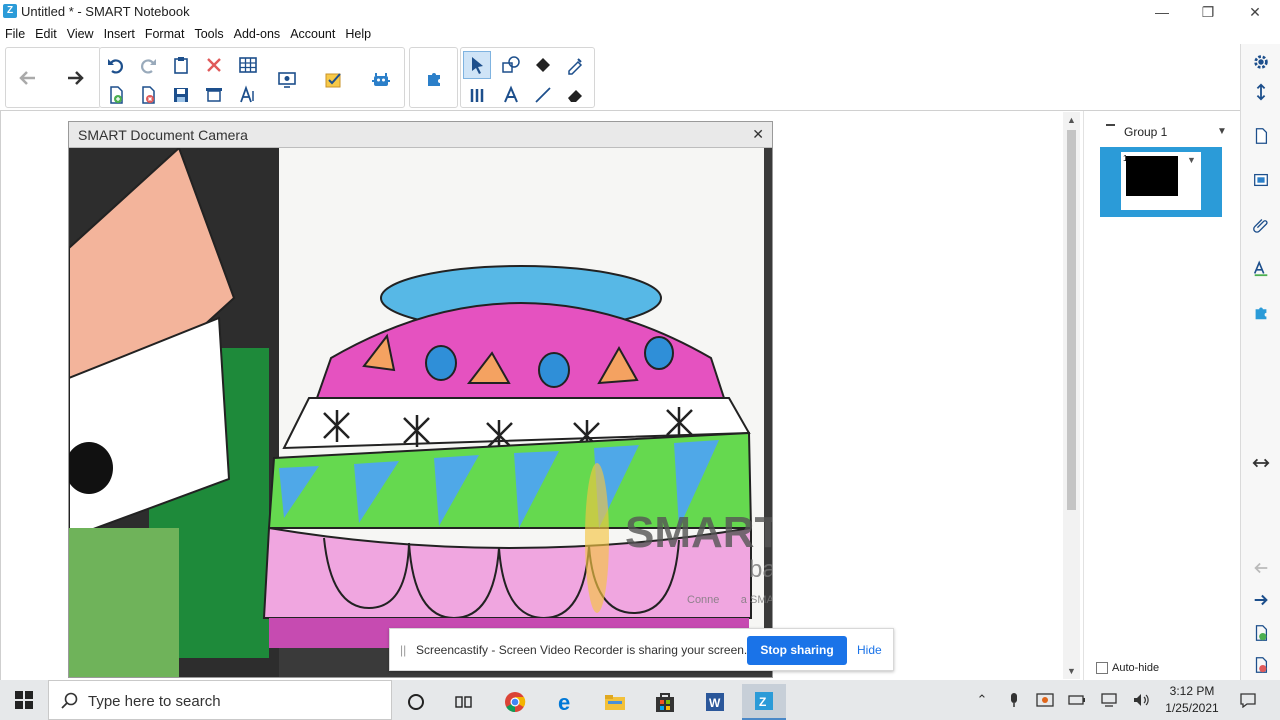 This screenshot has height=720, width=1280. I want to click on battery-icon, so click(1077, 700).